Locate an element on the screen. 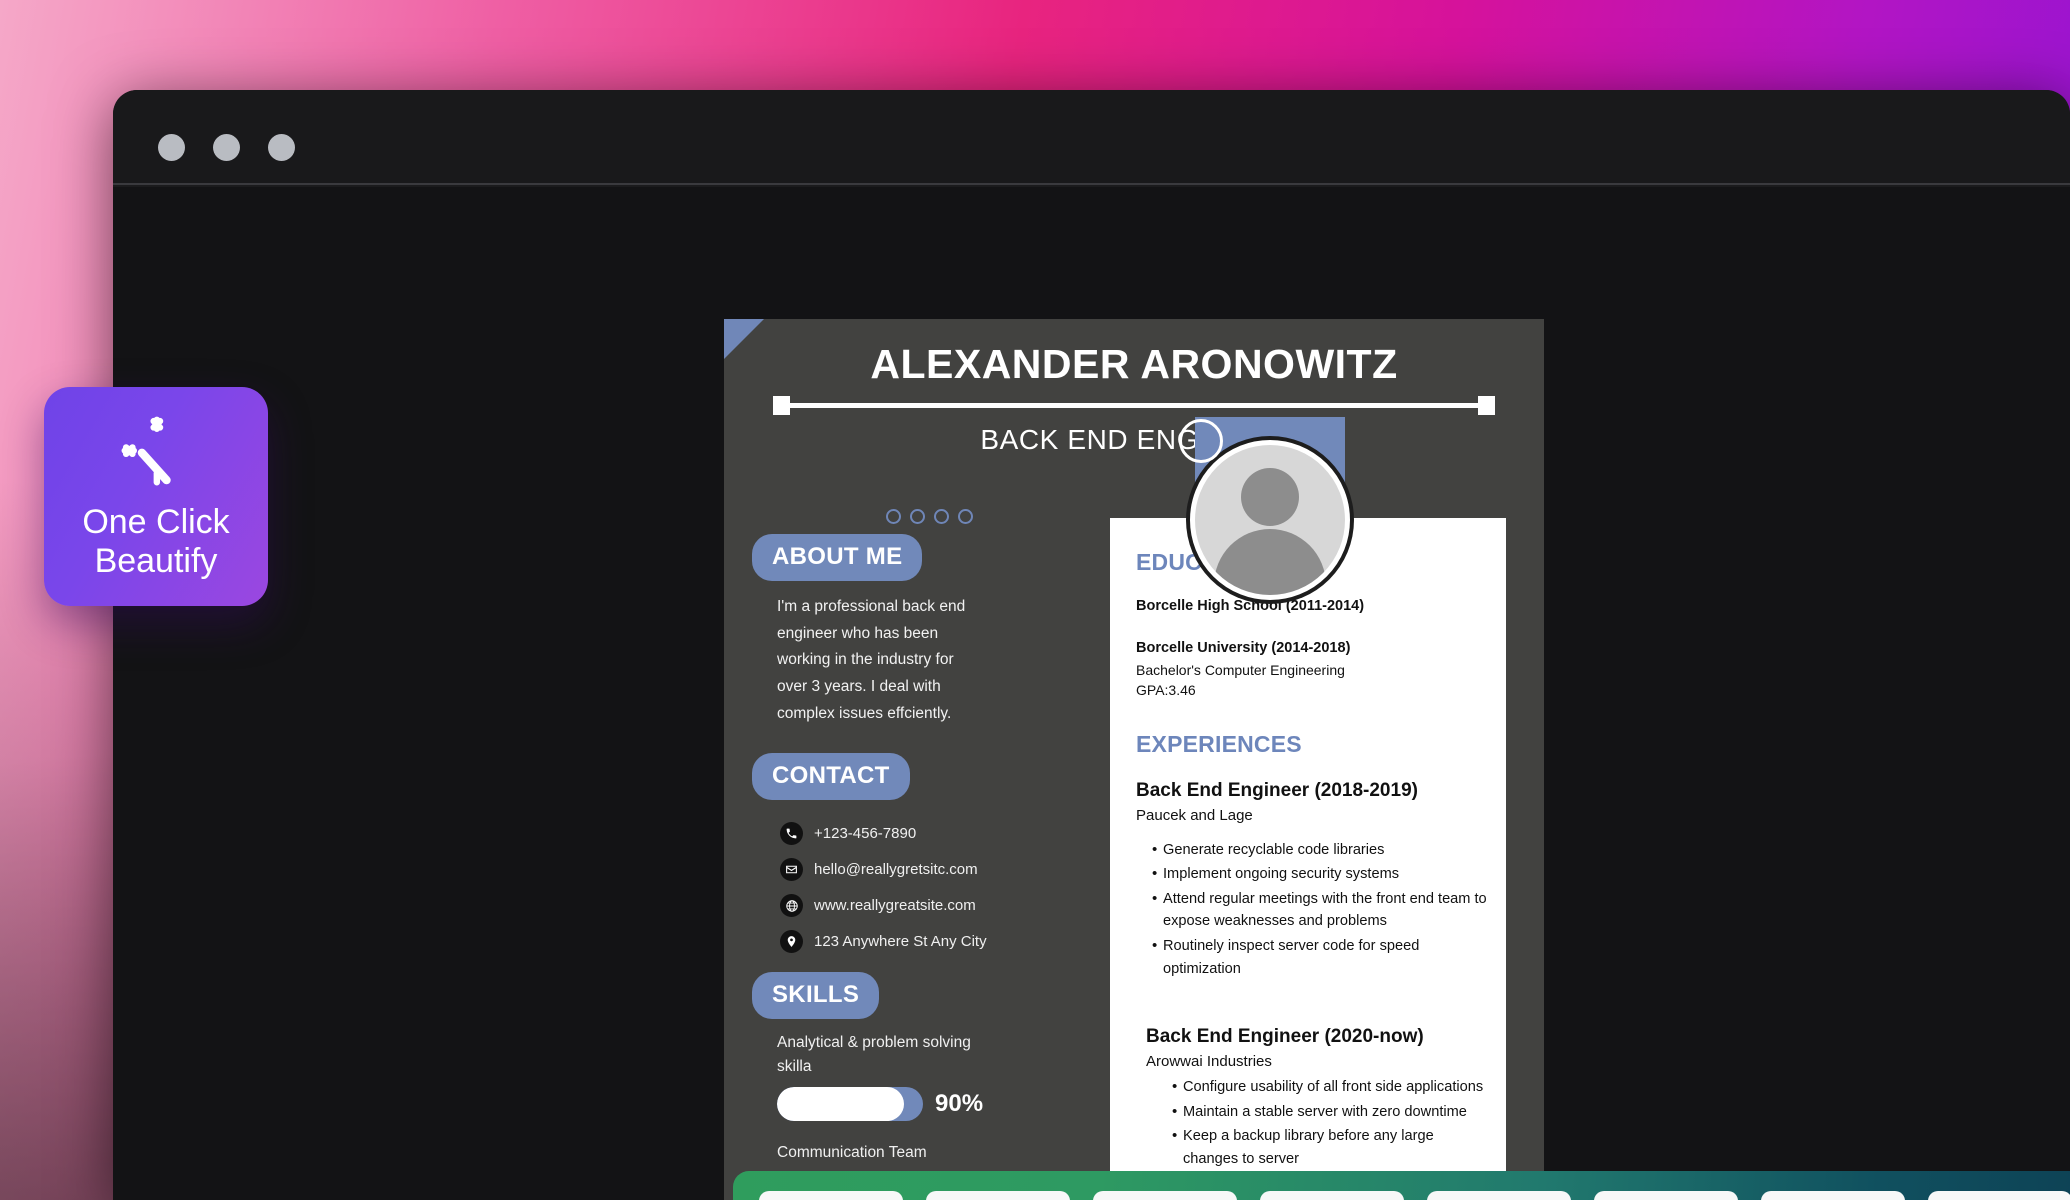  skill-bar-row-1: 90% is located at coordinates (929, 1103).